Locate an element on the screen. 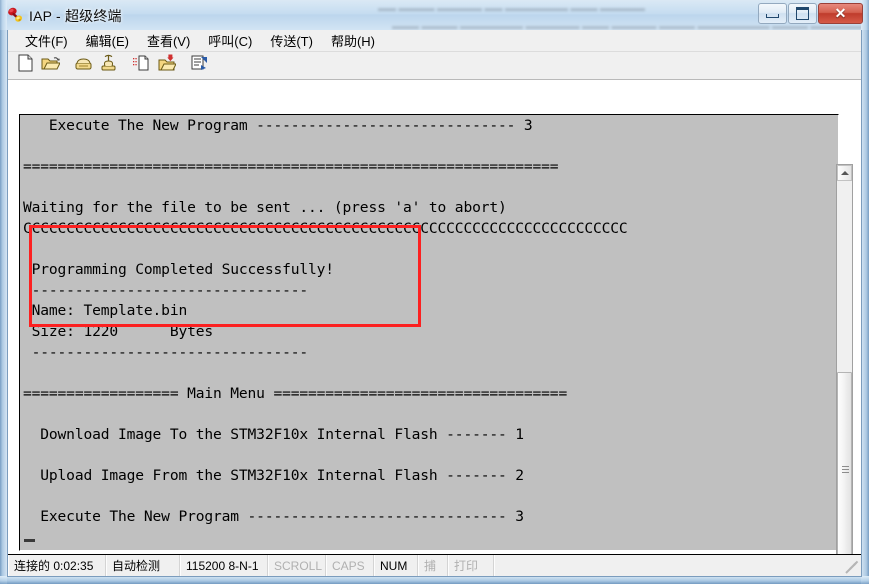  chevron-up-icon is located at coordinates (844, 173).